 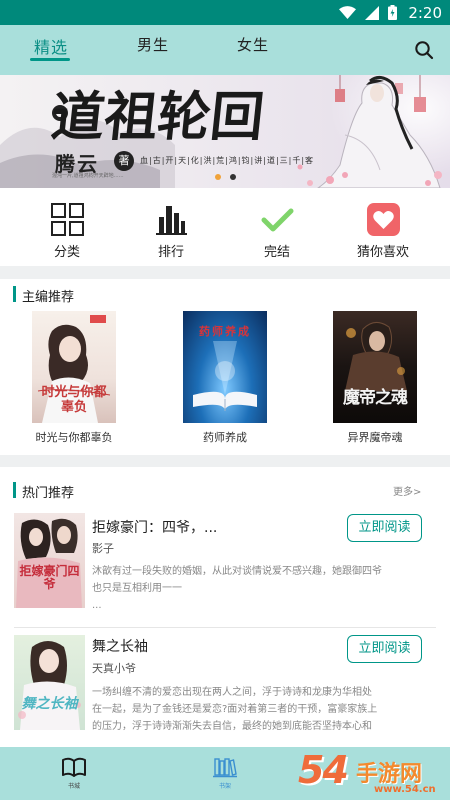 I want to click on active-tab-indicator, so click(x=50, y=59).